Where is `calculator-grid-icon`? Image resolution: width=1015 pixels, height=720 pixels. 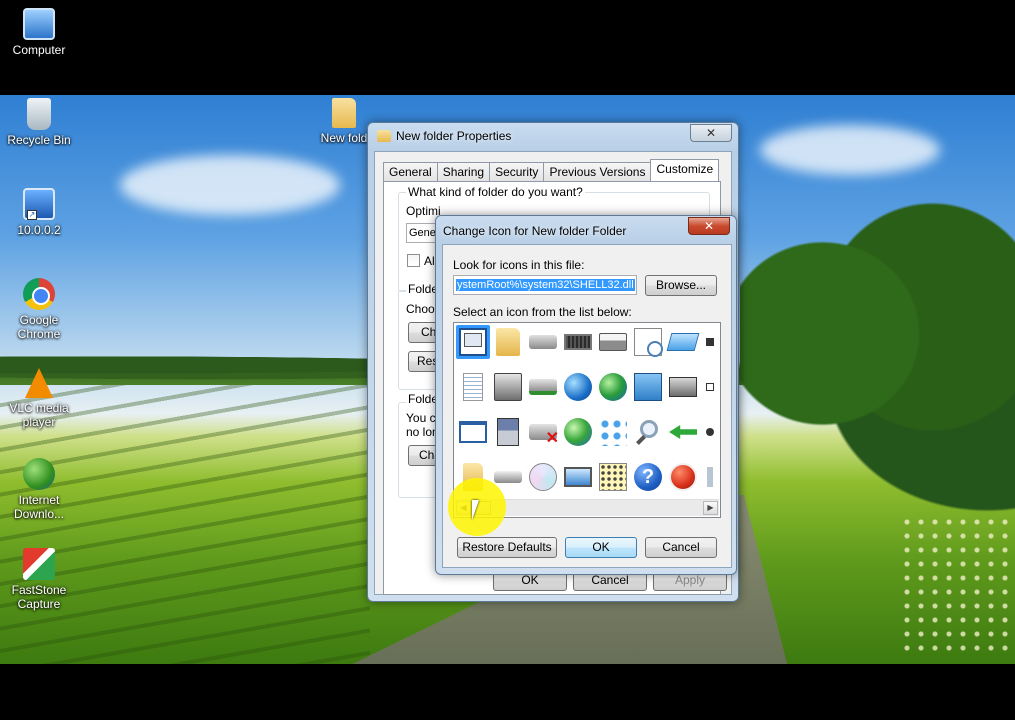
calculator-grid-icon is located at coordinates (613, 477).